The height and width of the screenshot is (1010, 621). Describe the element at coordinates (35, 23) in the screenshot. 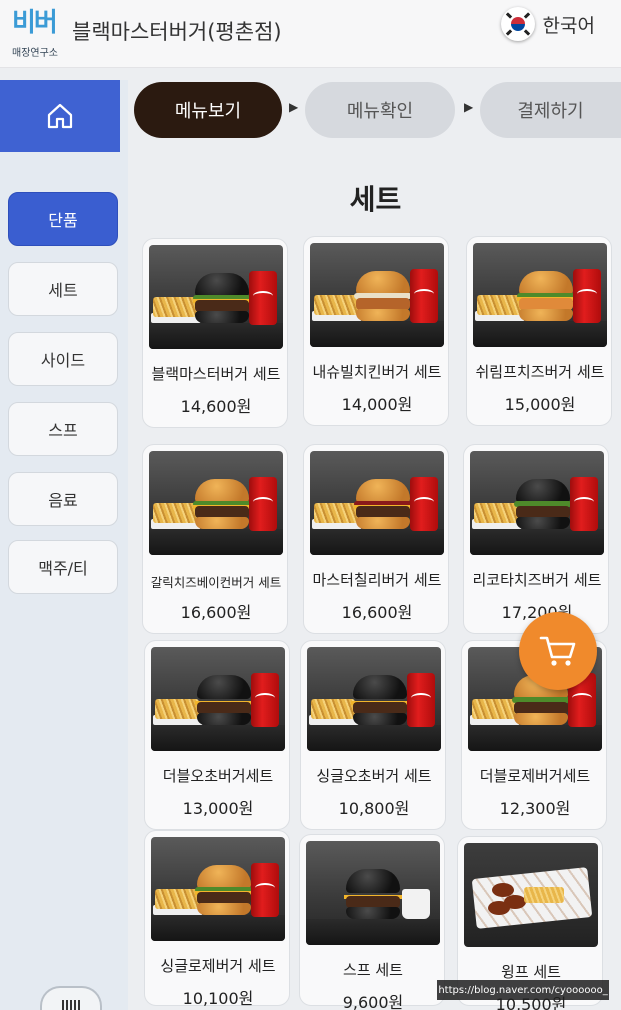

I see `logo-mark: 비버` at that location.